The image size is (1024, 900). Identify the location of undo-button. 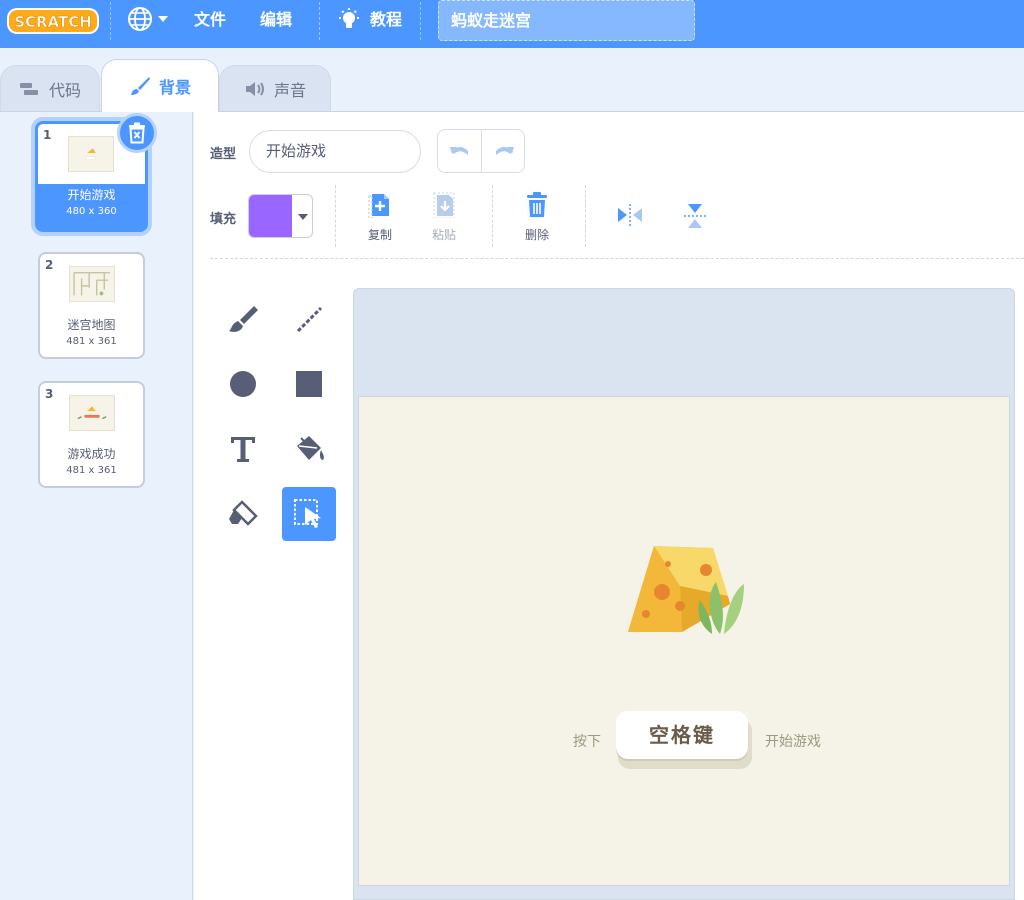
(459, 151).